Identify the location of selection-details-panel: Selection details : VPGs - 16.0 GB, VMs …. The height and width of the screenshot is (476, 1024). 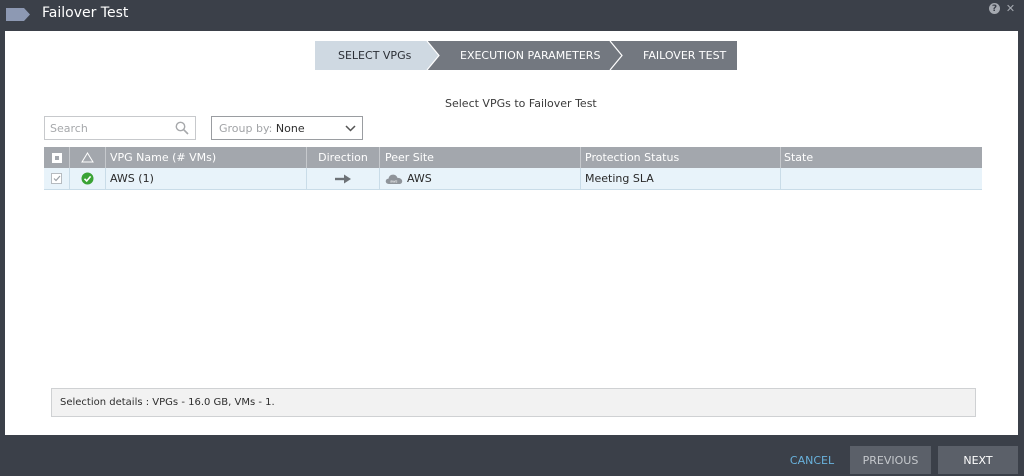
(513, 402).